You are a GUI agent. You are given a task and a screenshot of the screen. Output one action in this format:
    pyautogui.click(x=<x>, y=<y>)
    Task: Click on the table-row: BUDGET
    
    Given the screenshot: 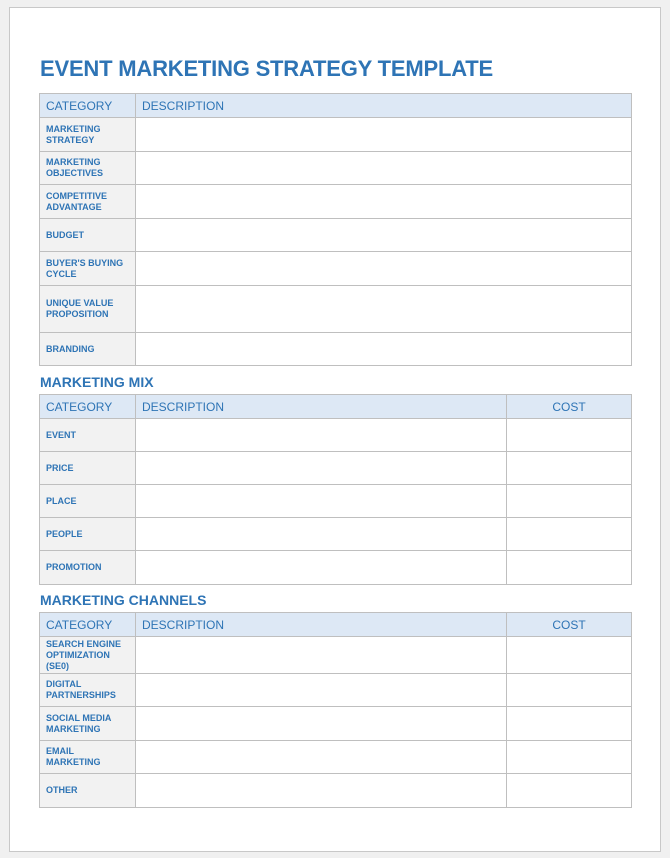 What is the action you would take?
    pyautogui.click(x=335, y=235)
    